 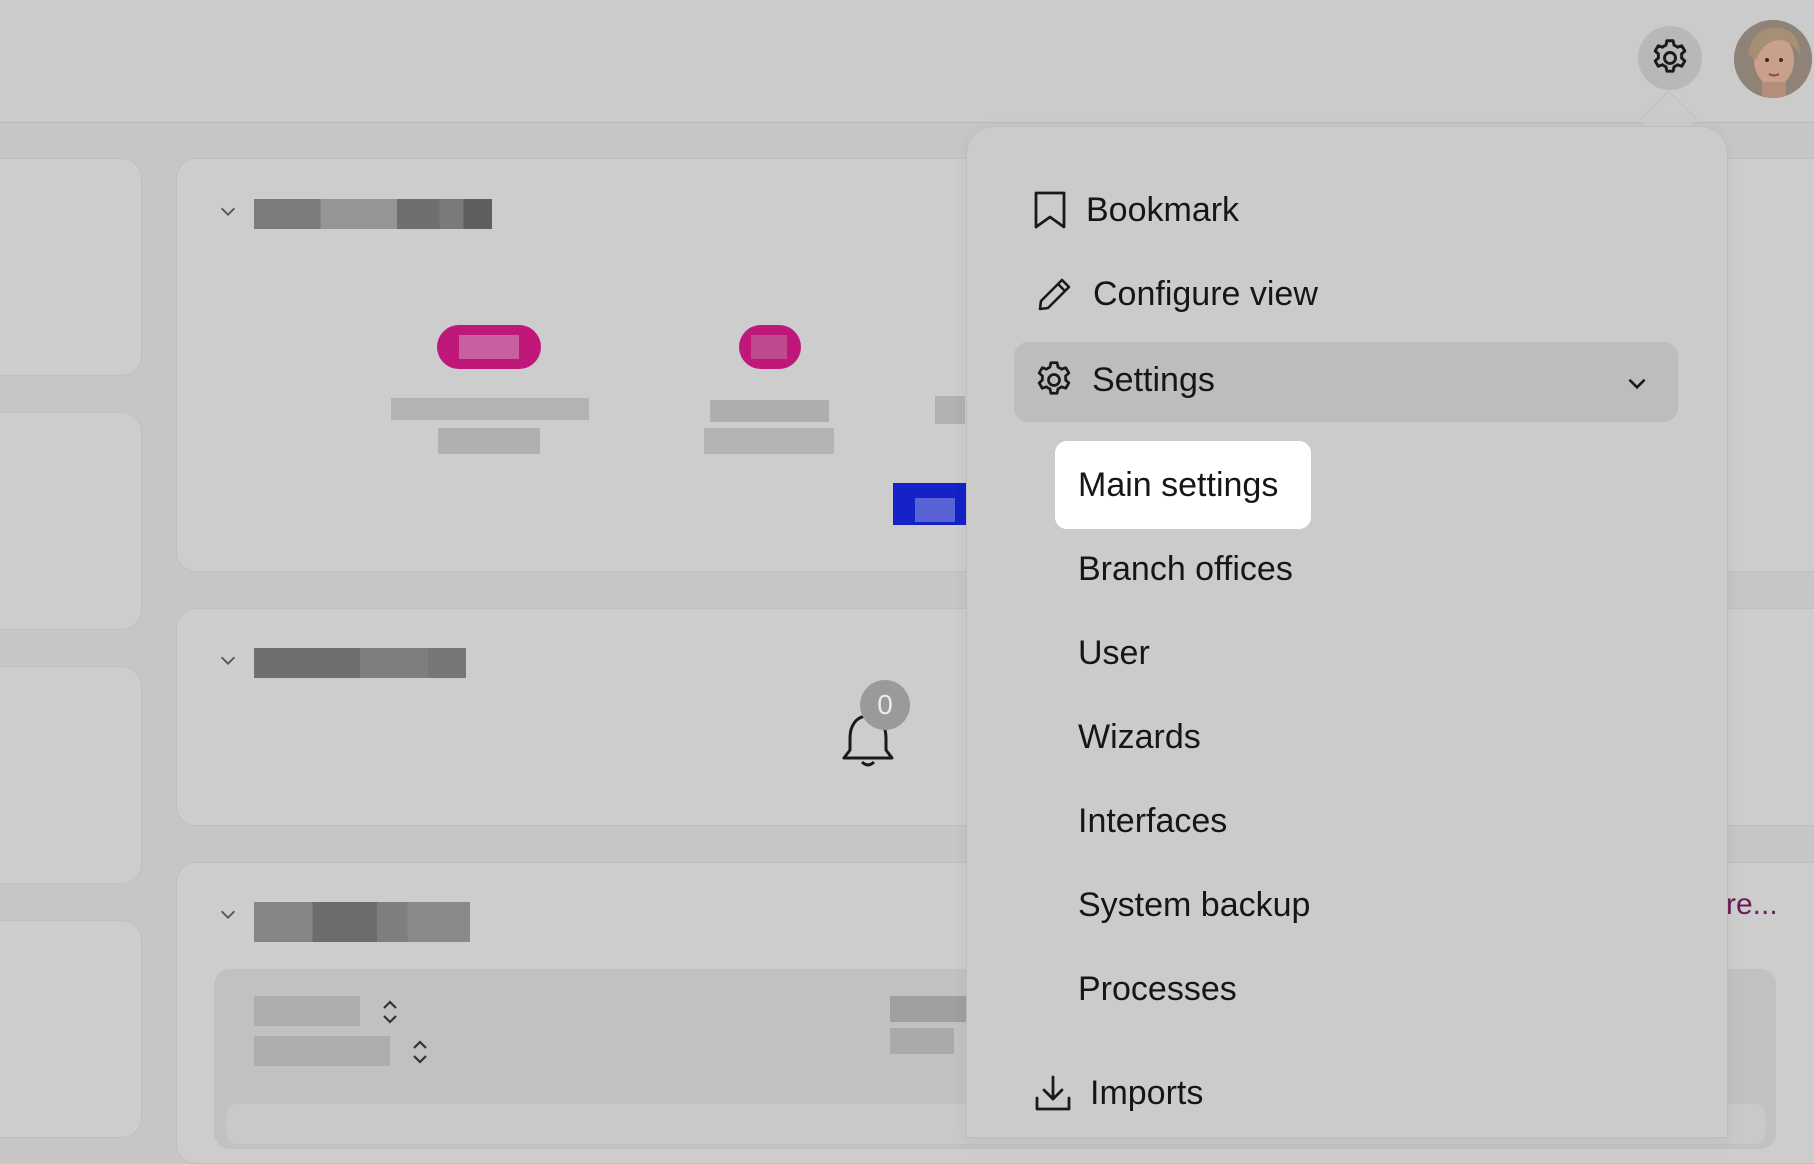 What do you see at coordinates (1185, 569) in the screenshot?
I see `submenu-item-branch-offices: Branch offices` at bounding box center [1185, 569].